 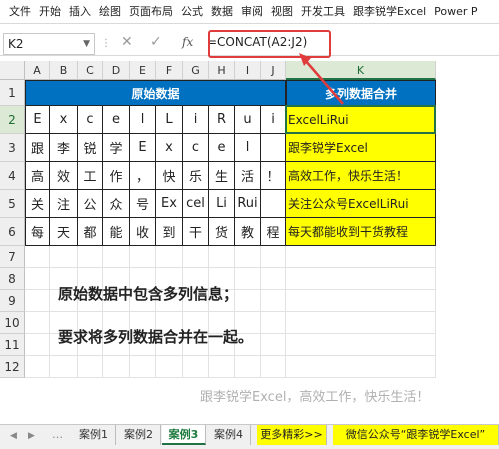 I want to click on data-cell: u, so click(x=248, y=120).